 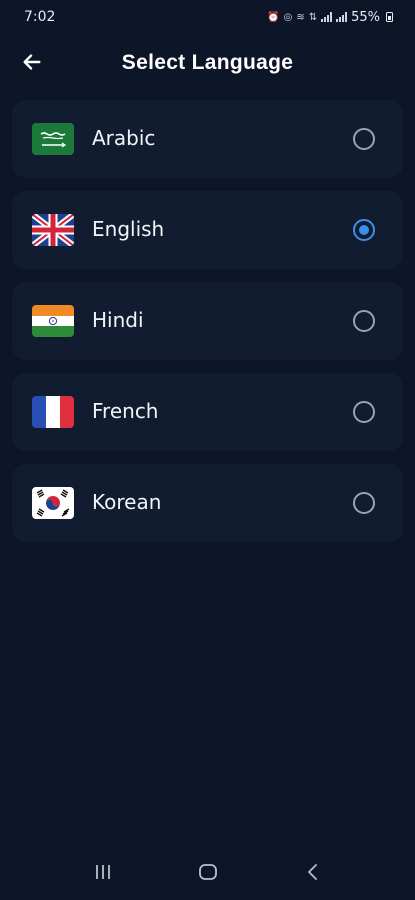 I want to click on page-title: Select Language, so click(x=207, y=62).